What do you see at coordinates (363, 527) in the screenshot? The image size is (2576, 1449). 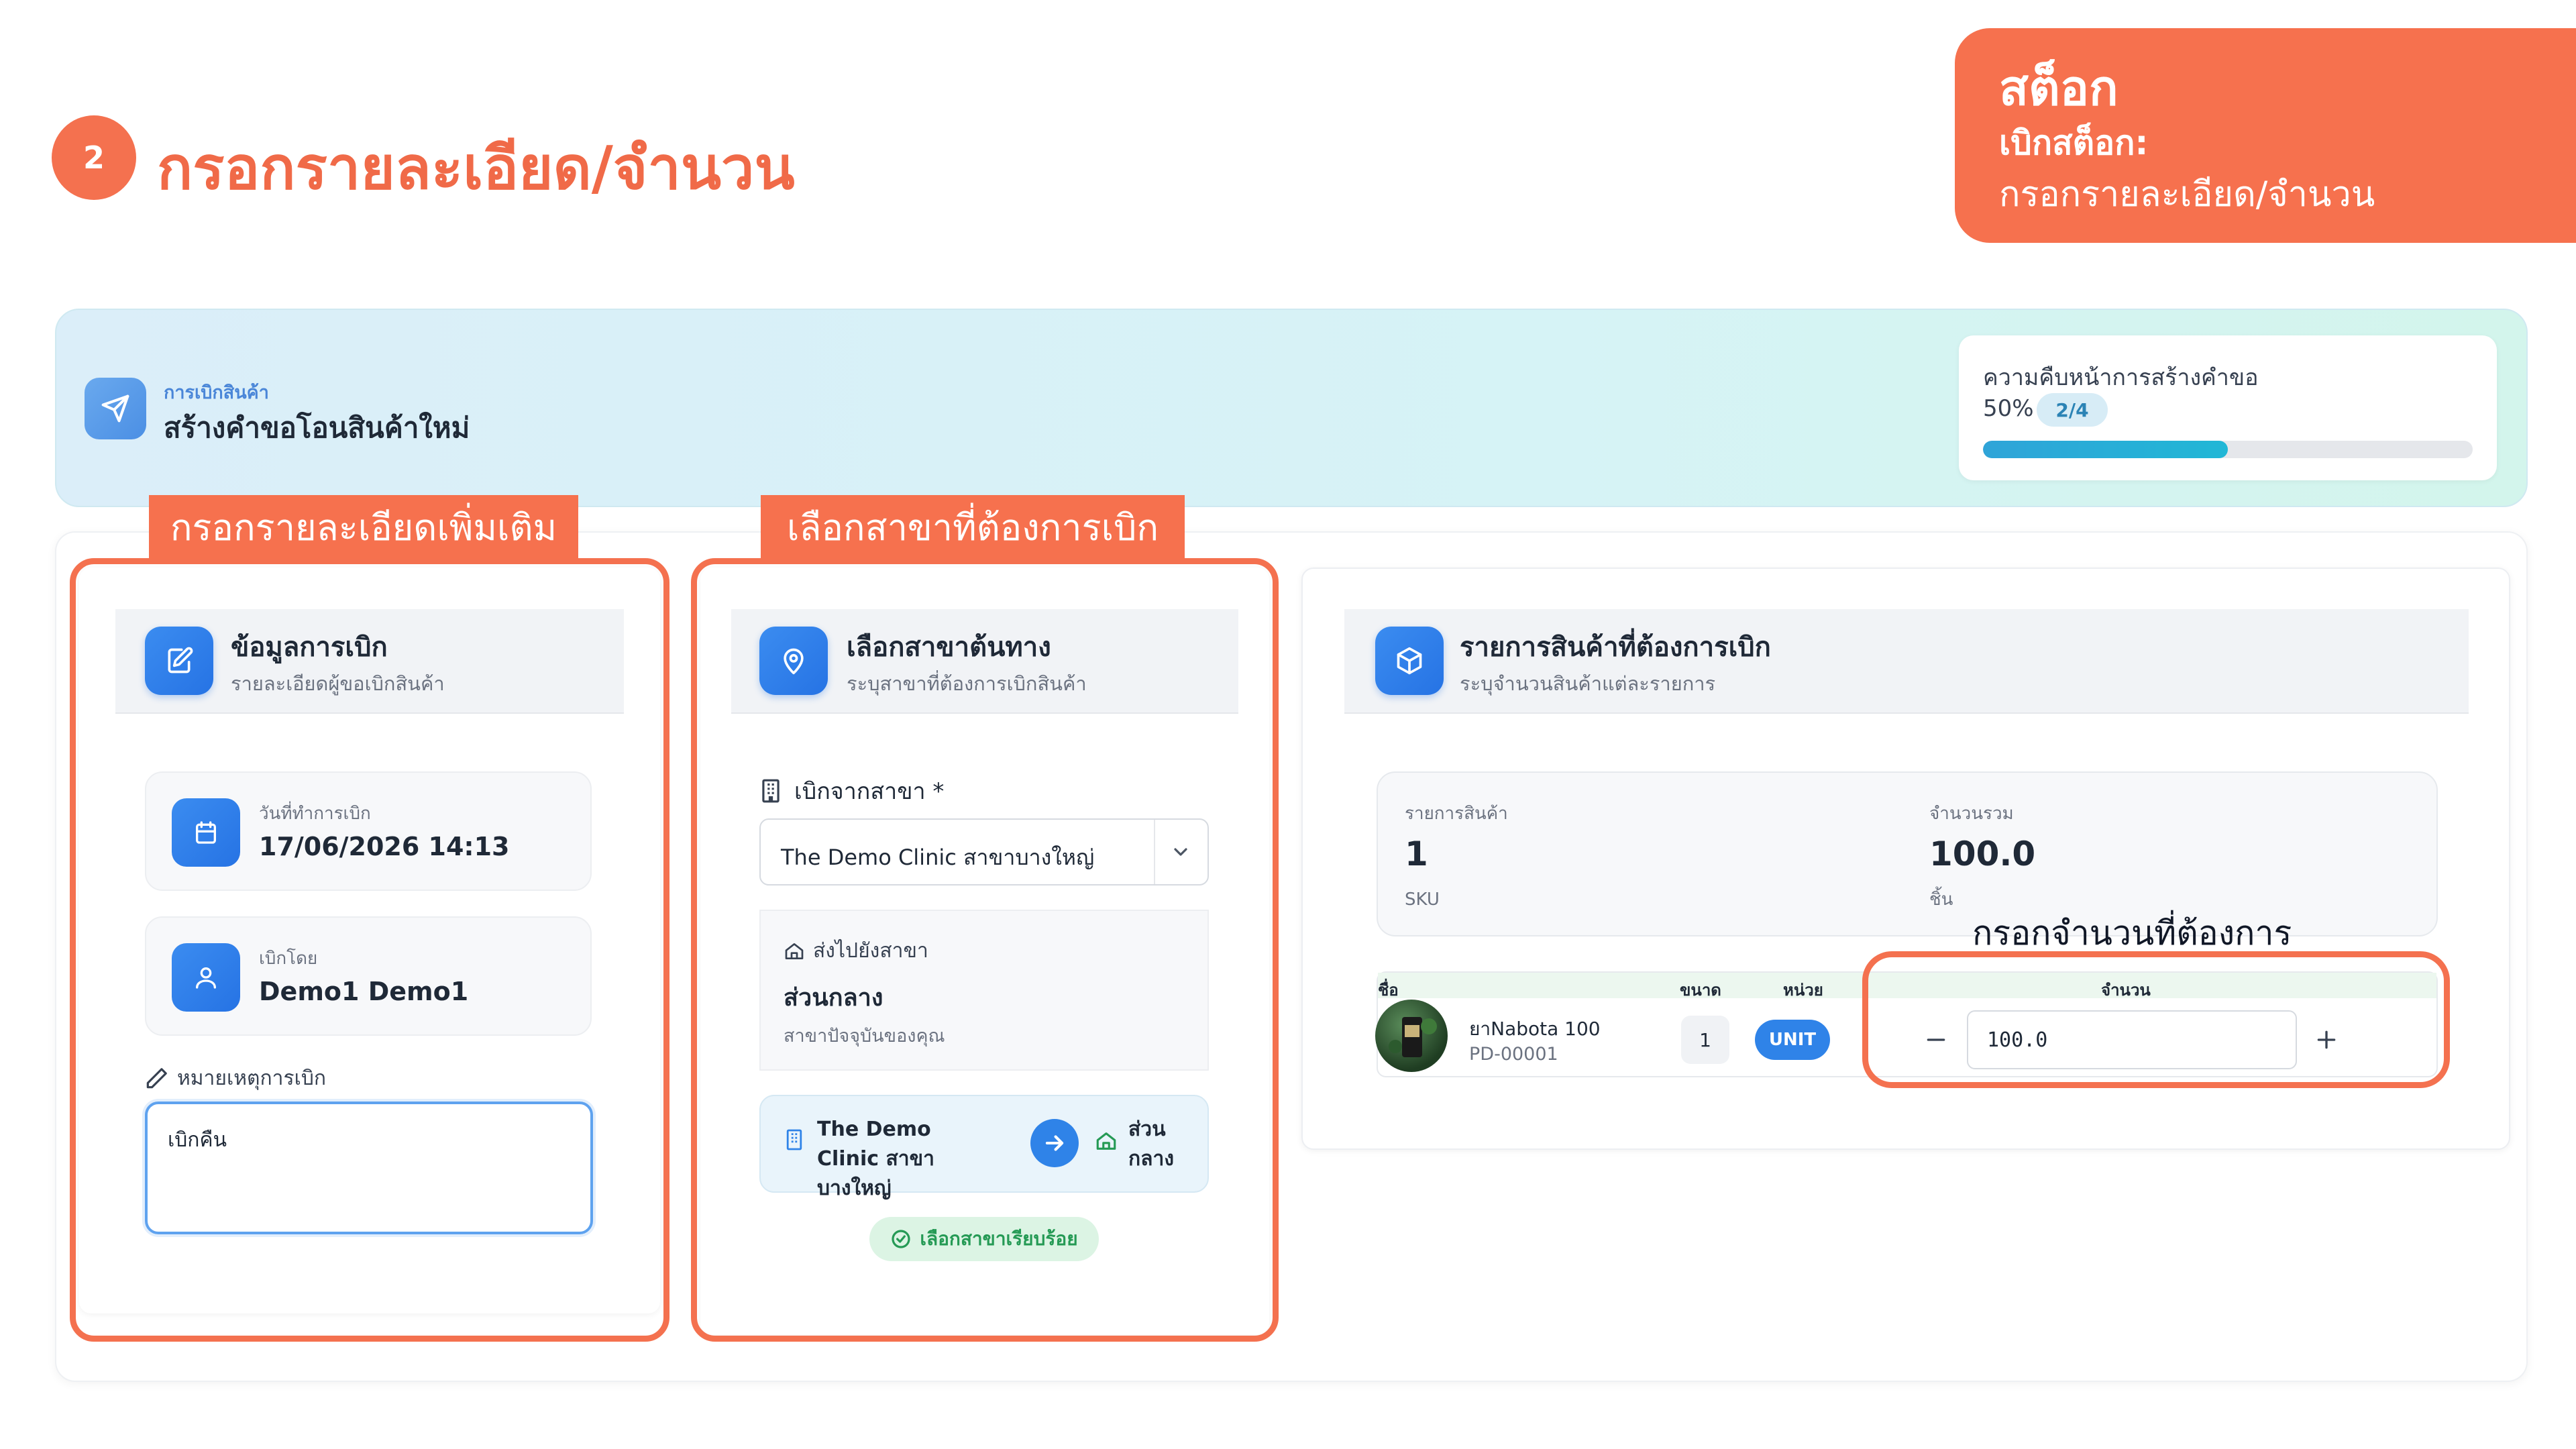 I see `details-annotation: กรอกรายละเอียดเพิ่มเติม` at bounding box center [363, 527].